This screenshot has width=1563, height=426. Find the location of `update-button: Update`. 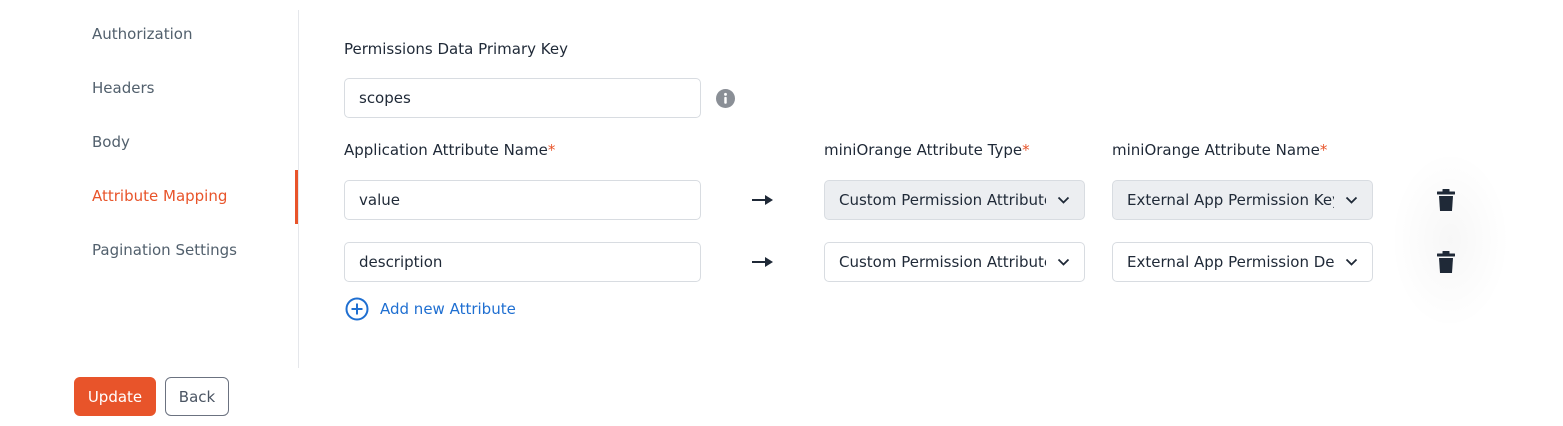

update-button: Update is located at coordinates (115, 396).